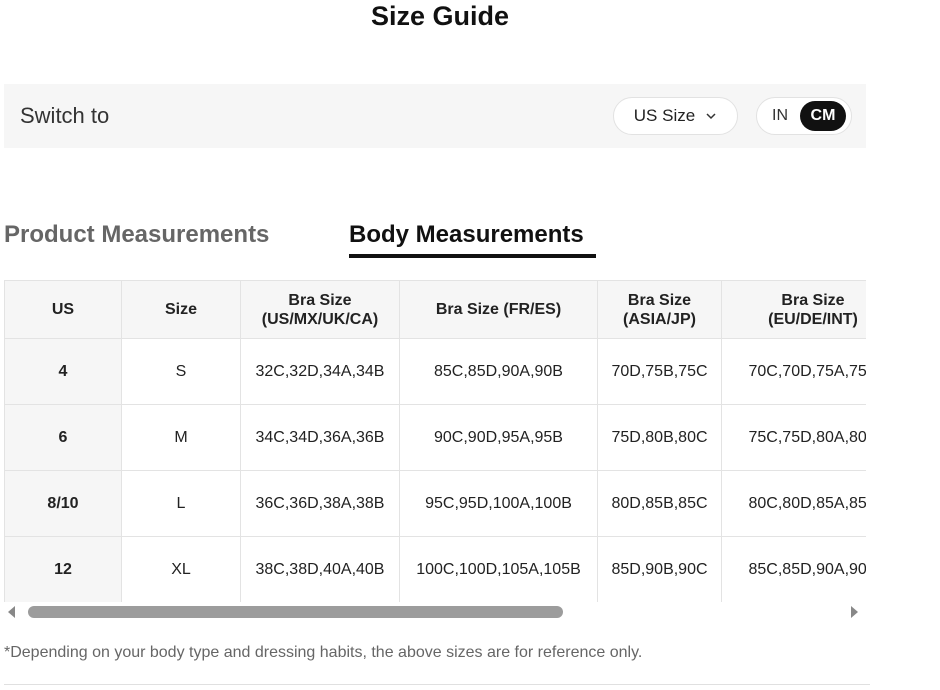 This screenshot has width=940, height=690. Describe the element at coordinates (65, 115) in the screenshot. I see `switch-label: Switch to` at that location.